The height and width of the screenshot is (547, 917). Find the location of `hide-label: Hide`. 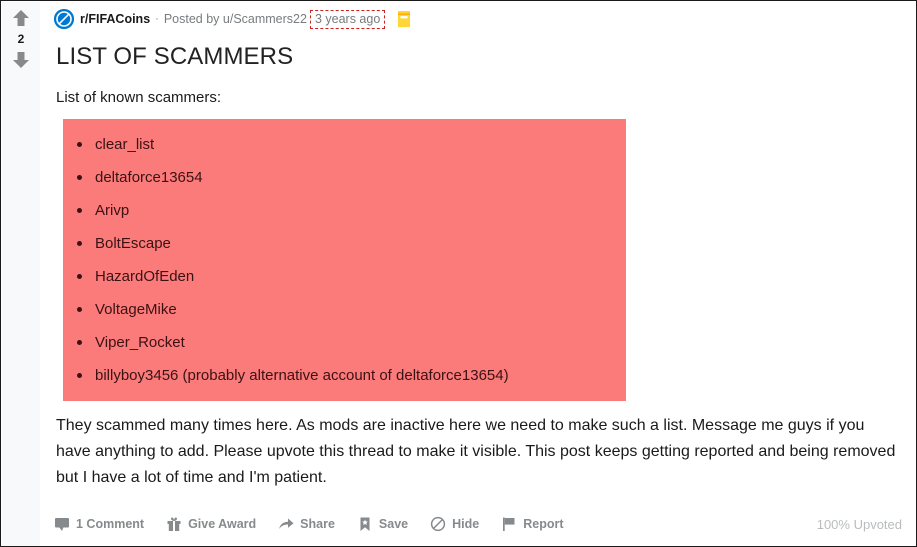

hide-label: Hide is located at coordinates (466, 524).